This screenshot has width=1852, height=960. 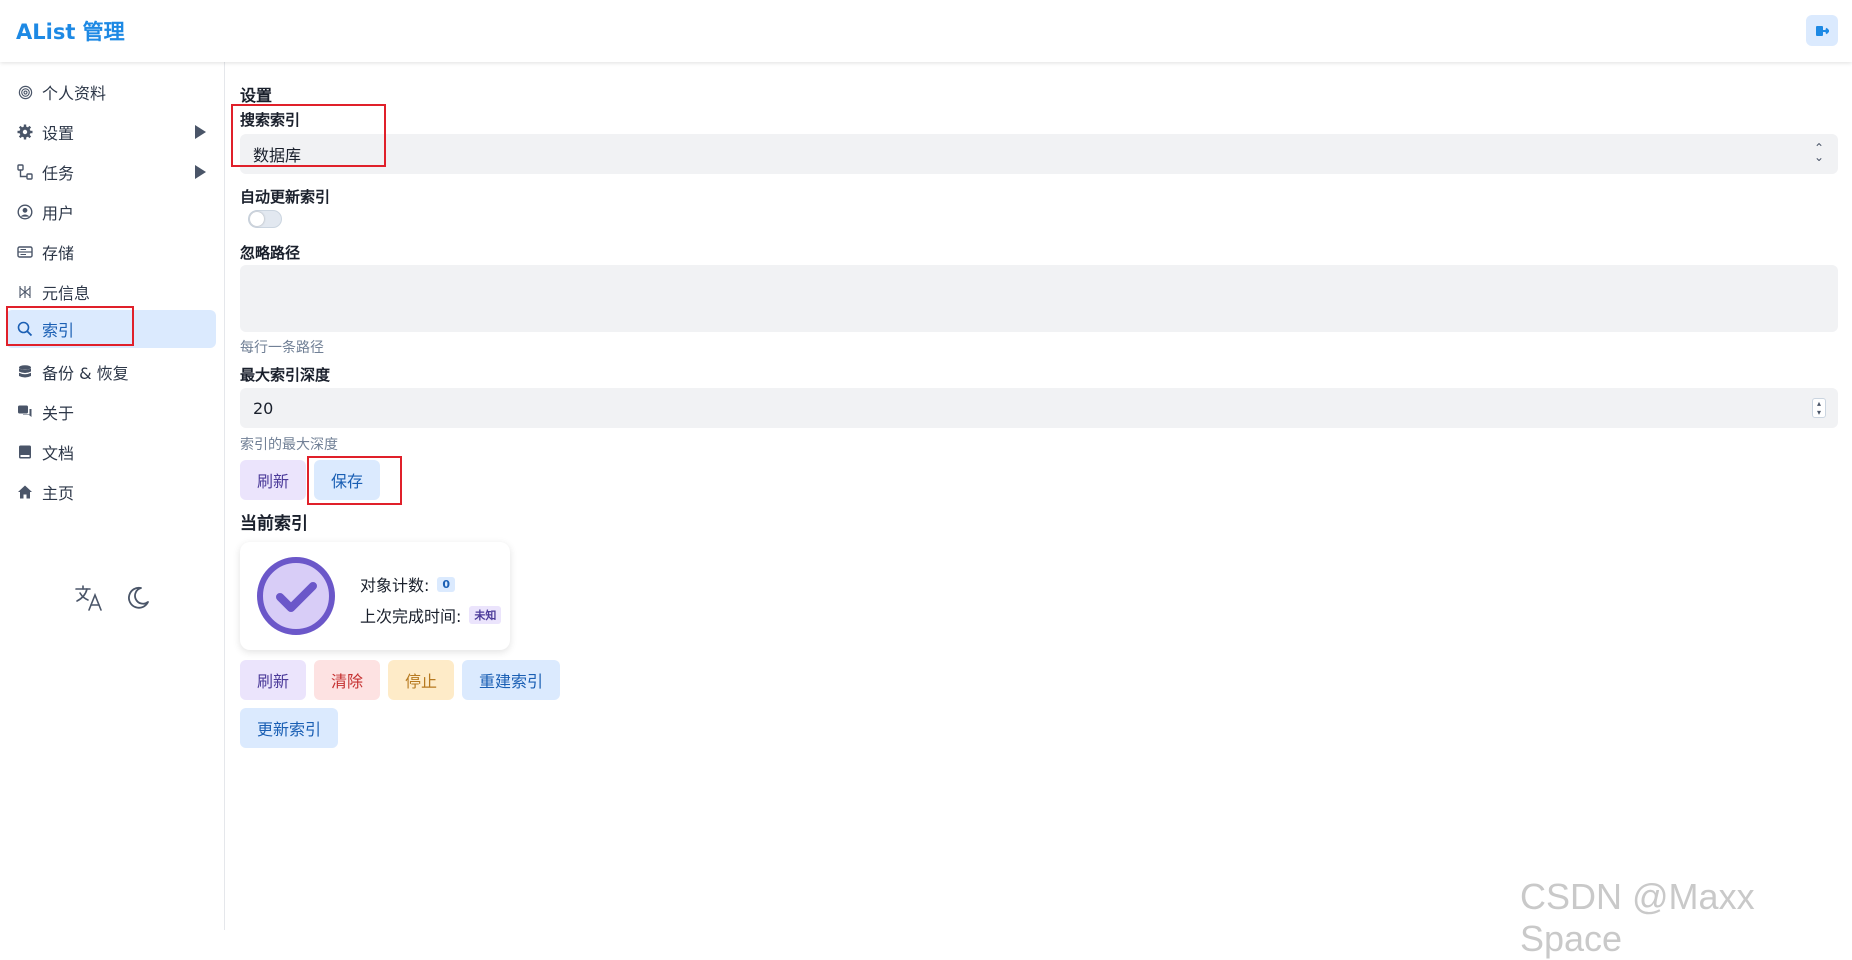 What do you see at coordinates (58, 493) in the screenshot?
I see `sidebar-item-label: 主页` at bounding box center [58, 493].